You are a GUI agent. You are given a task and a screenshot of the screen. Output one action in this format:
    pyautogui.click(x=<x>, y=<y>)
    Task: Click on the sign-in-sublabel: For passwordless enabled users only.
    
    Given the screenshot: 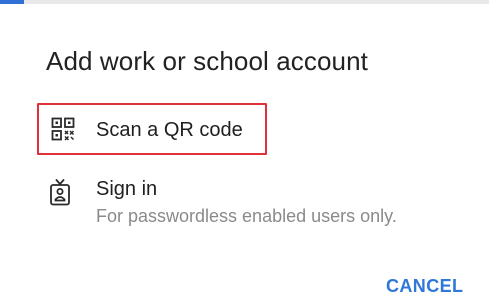 What is the action you would take?
    pyautogui.click(x=246, y=216)
    